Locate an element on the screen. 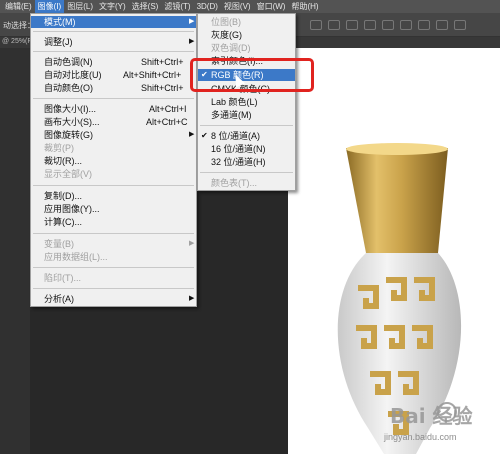  document-tab-title: @ 25%(R is located at coordinates (17, 41).